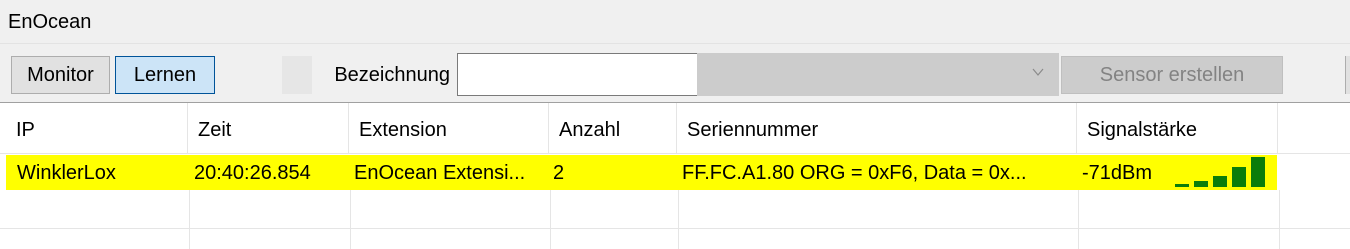  What do you see at coordinates (577, 74) in the screenshot?
I see `bezeichnung-input` at bounding box center [577, 74].